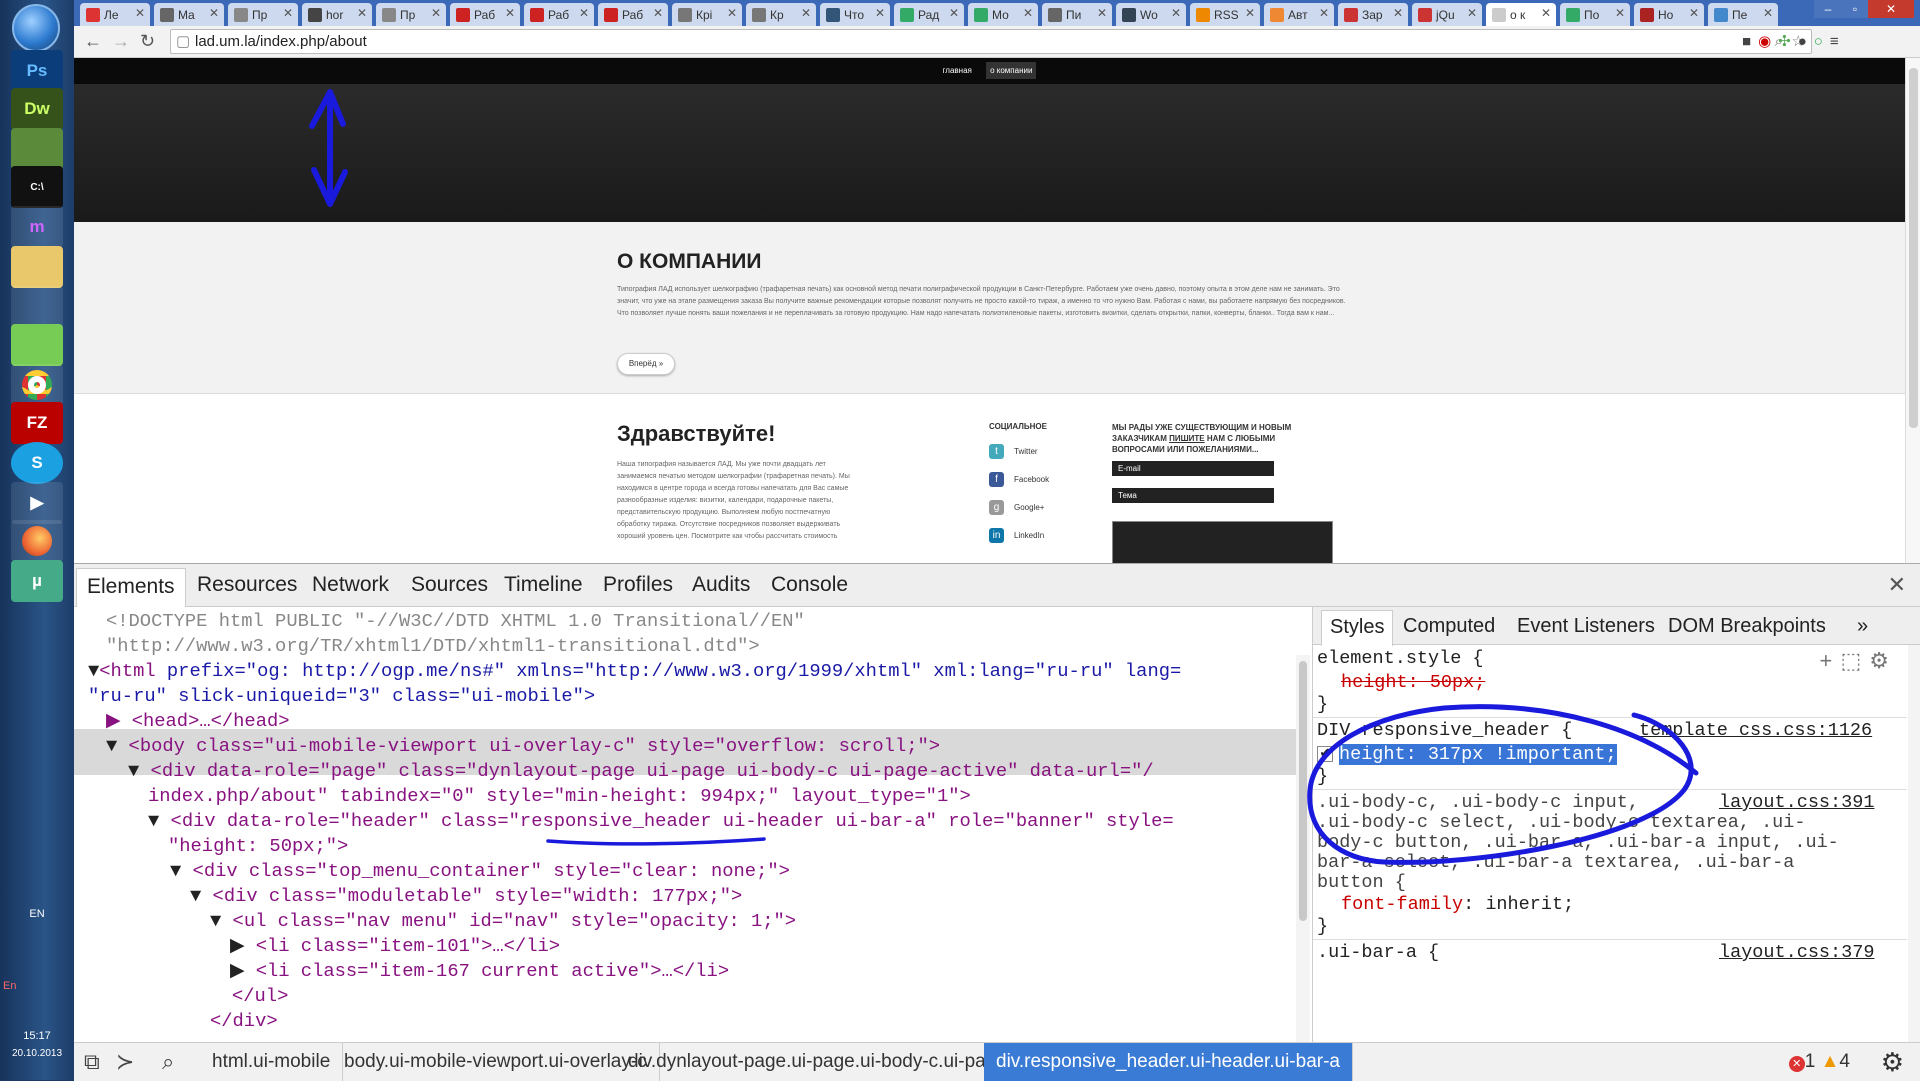  I want to click on browser-tab: Зар ✕, so click(1373, 14).